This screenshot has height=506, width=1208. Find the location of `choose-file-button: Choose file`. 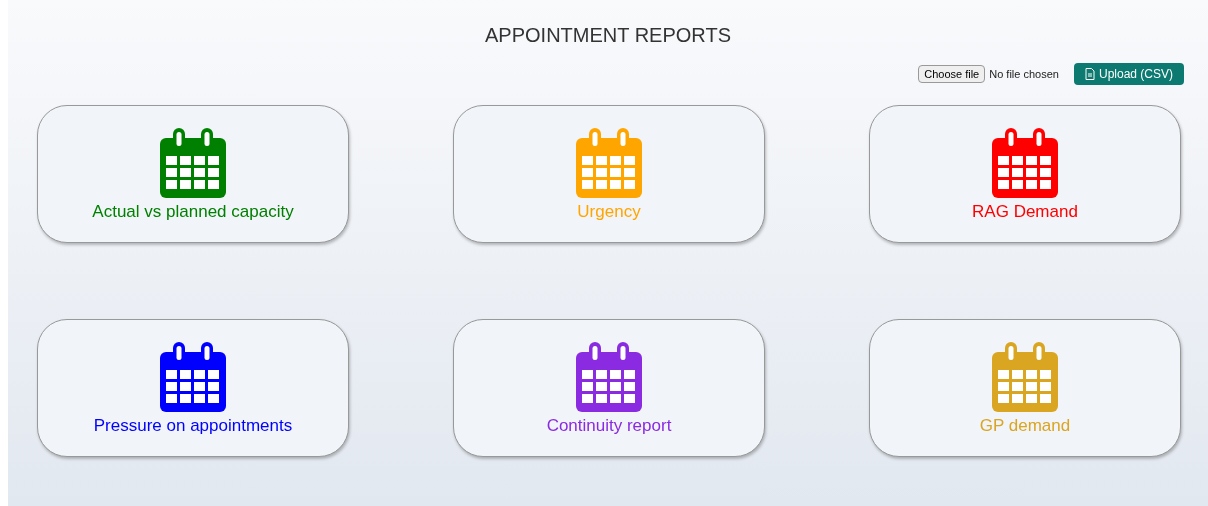

choose-file-button: Choose file is located at coordinates (952, 74).